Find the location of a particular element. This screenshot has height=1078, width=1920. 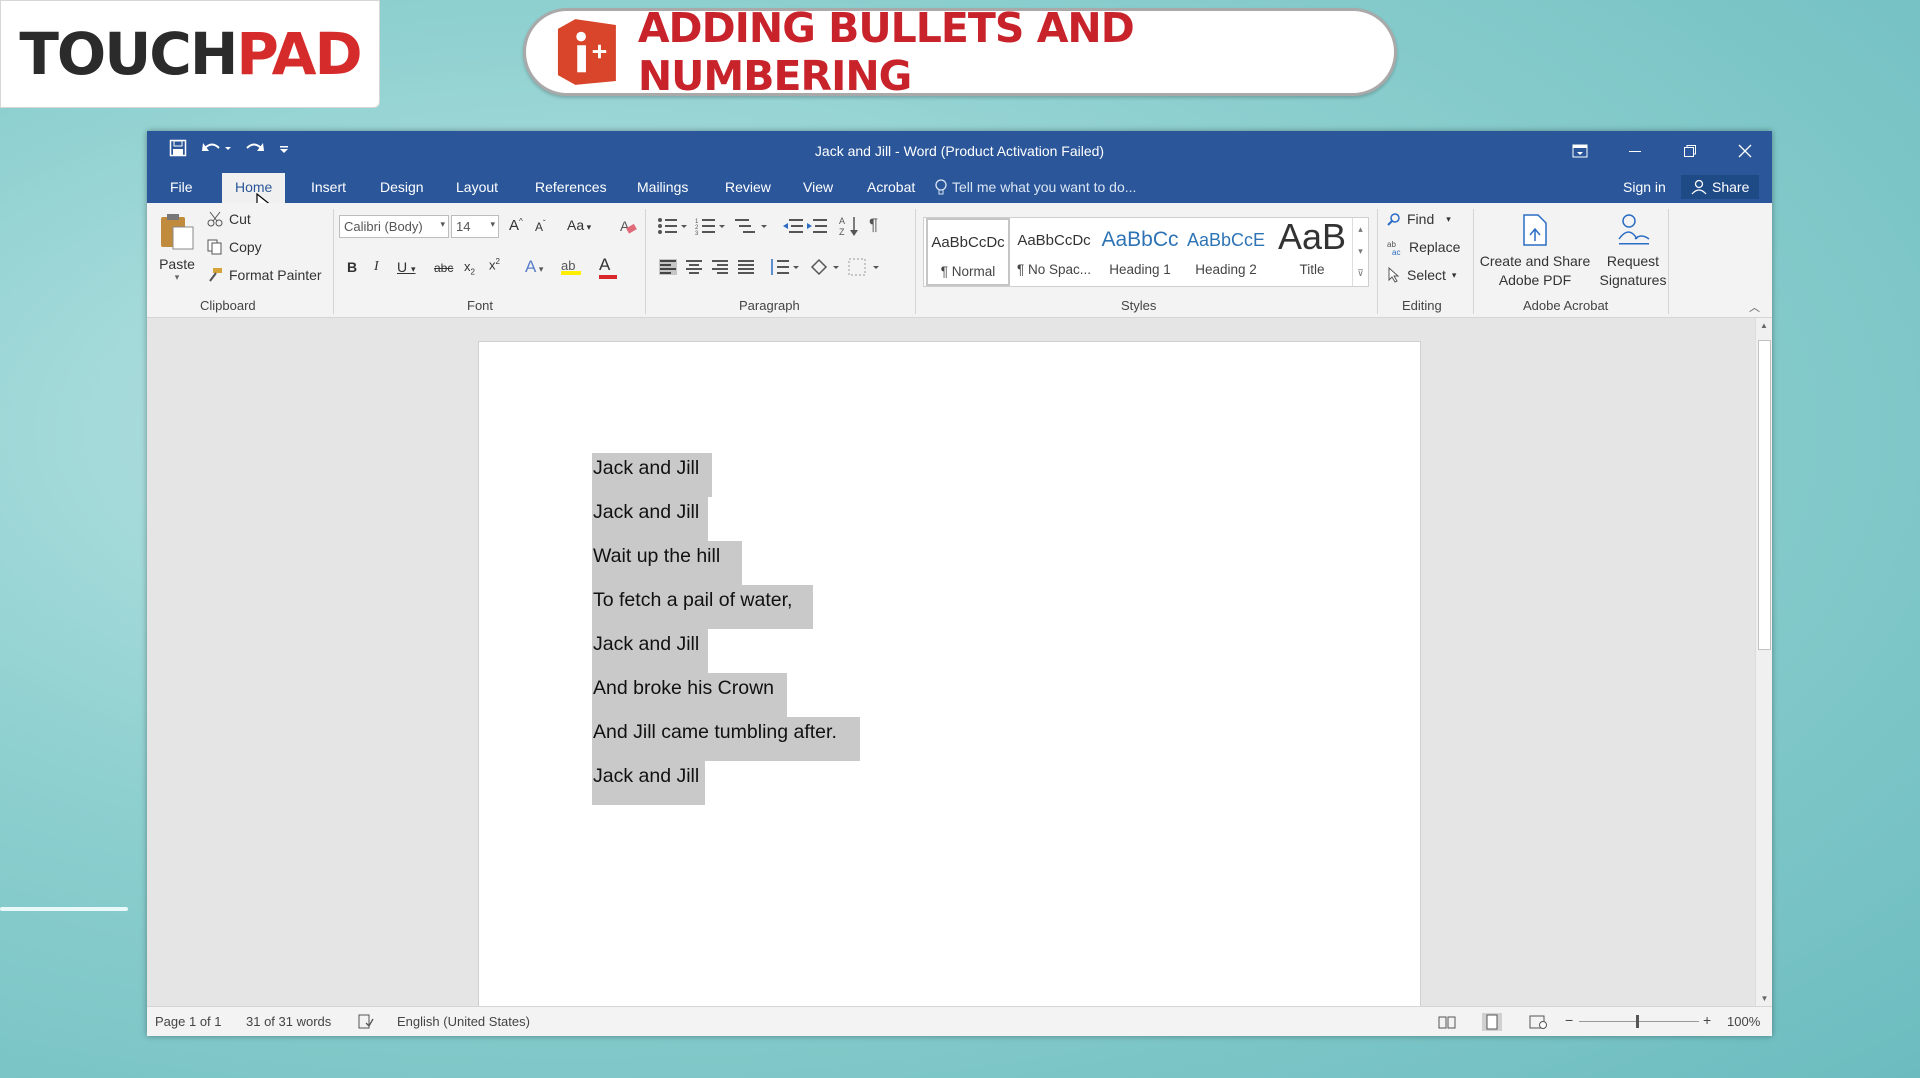

vertical-scrollbar: ▲ ▼ is located at coordinates (1763, 662).